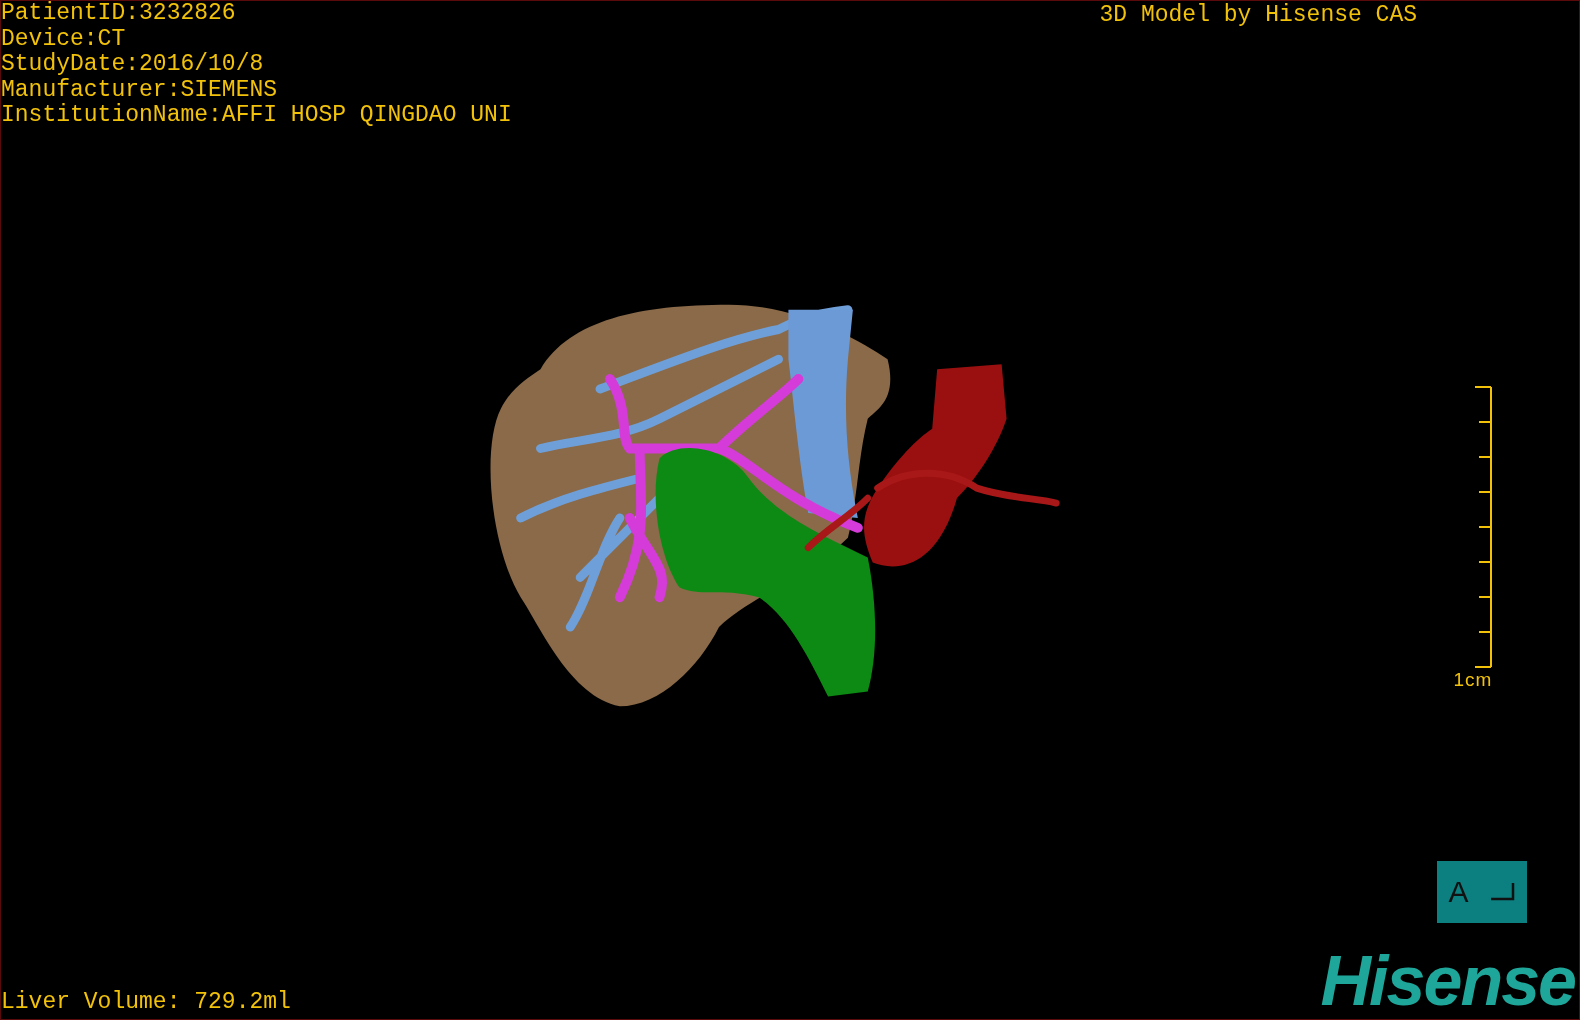  I want to click on scale-label: 1cm, so click(1473, 680).